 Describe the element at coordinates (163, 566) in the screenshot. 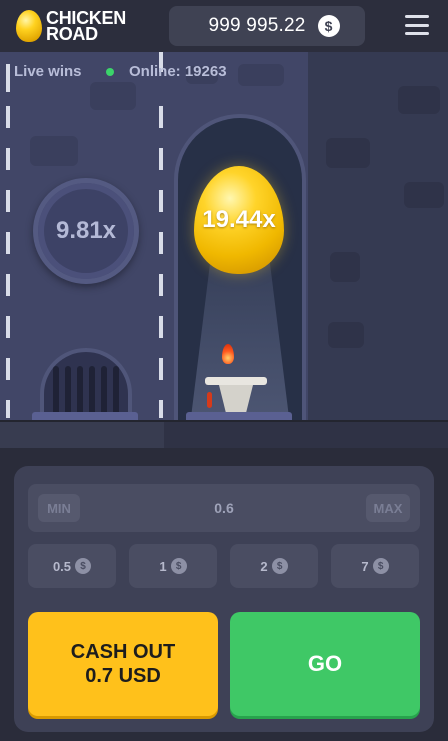

I see `chip-value: 1` at that location.